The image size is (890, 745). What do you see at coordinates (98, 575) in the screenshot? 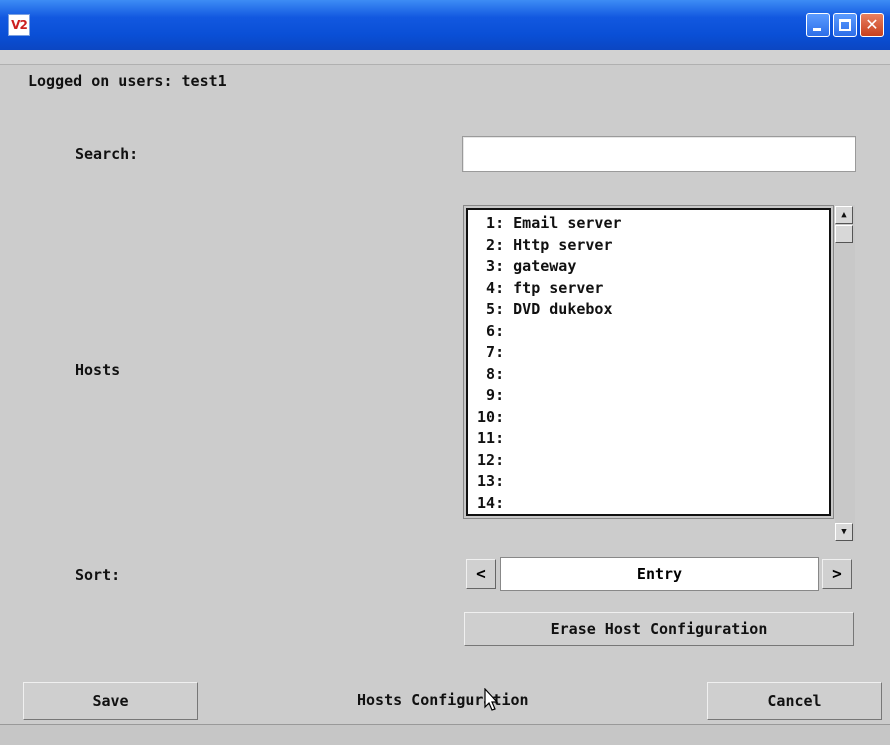
I see `sort-label: Sort:` at bounding box center [98, 575].